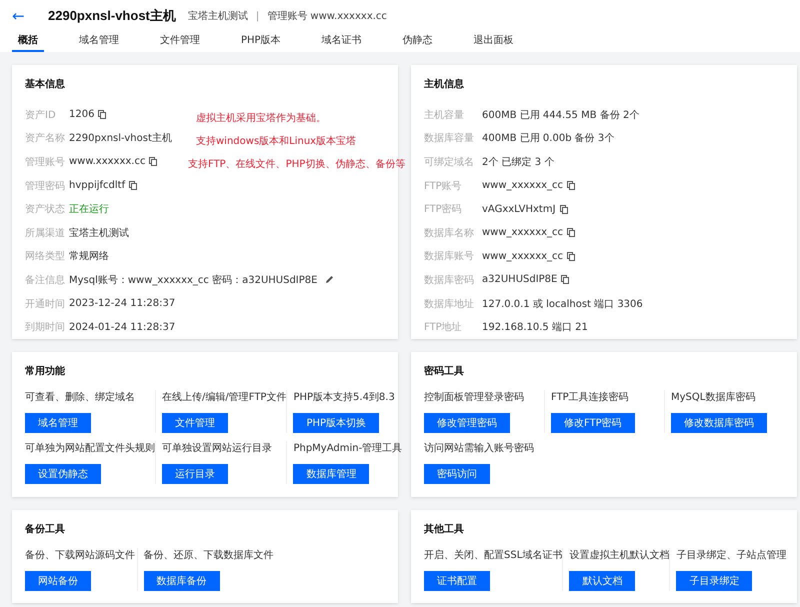 This screenshot has height=607, width=800. What do you see at coordinates (99, 233) in the screenshot?
I see `field-value: 宝塔主机测试` at bounding box center [99, 233].